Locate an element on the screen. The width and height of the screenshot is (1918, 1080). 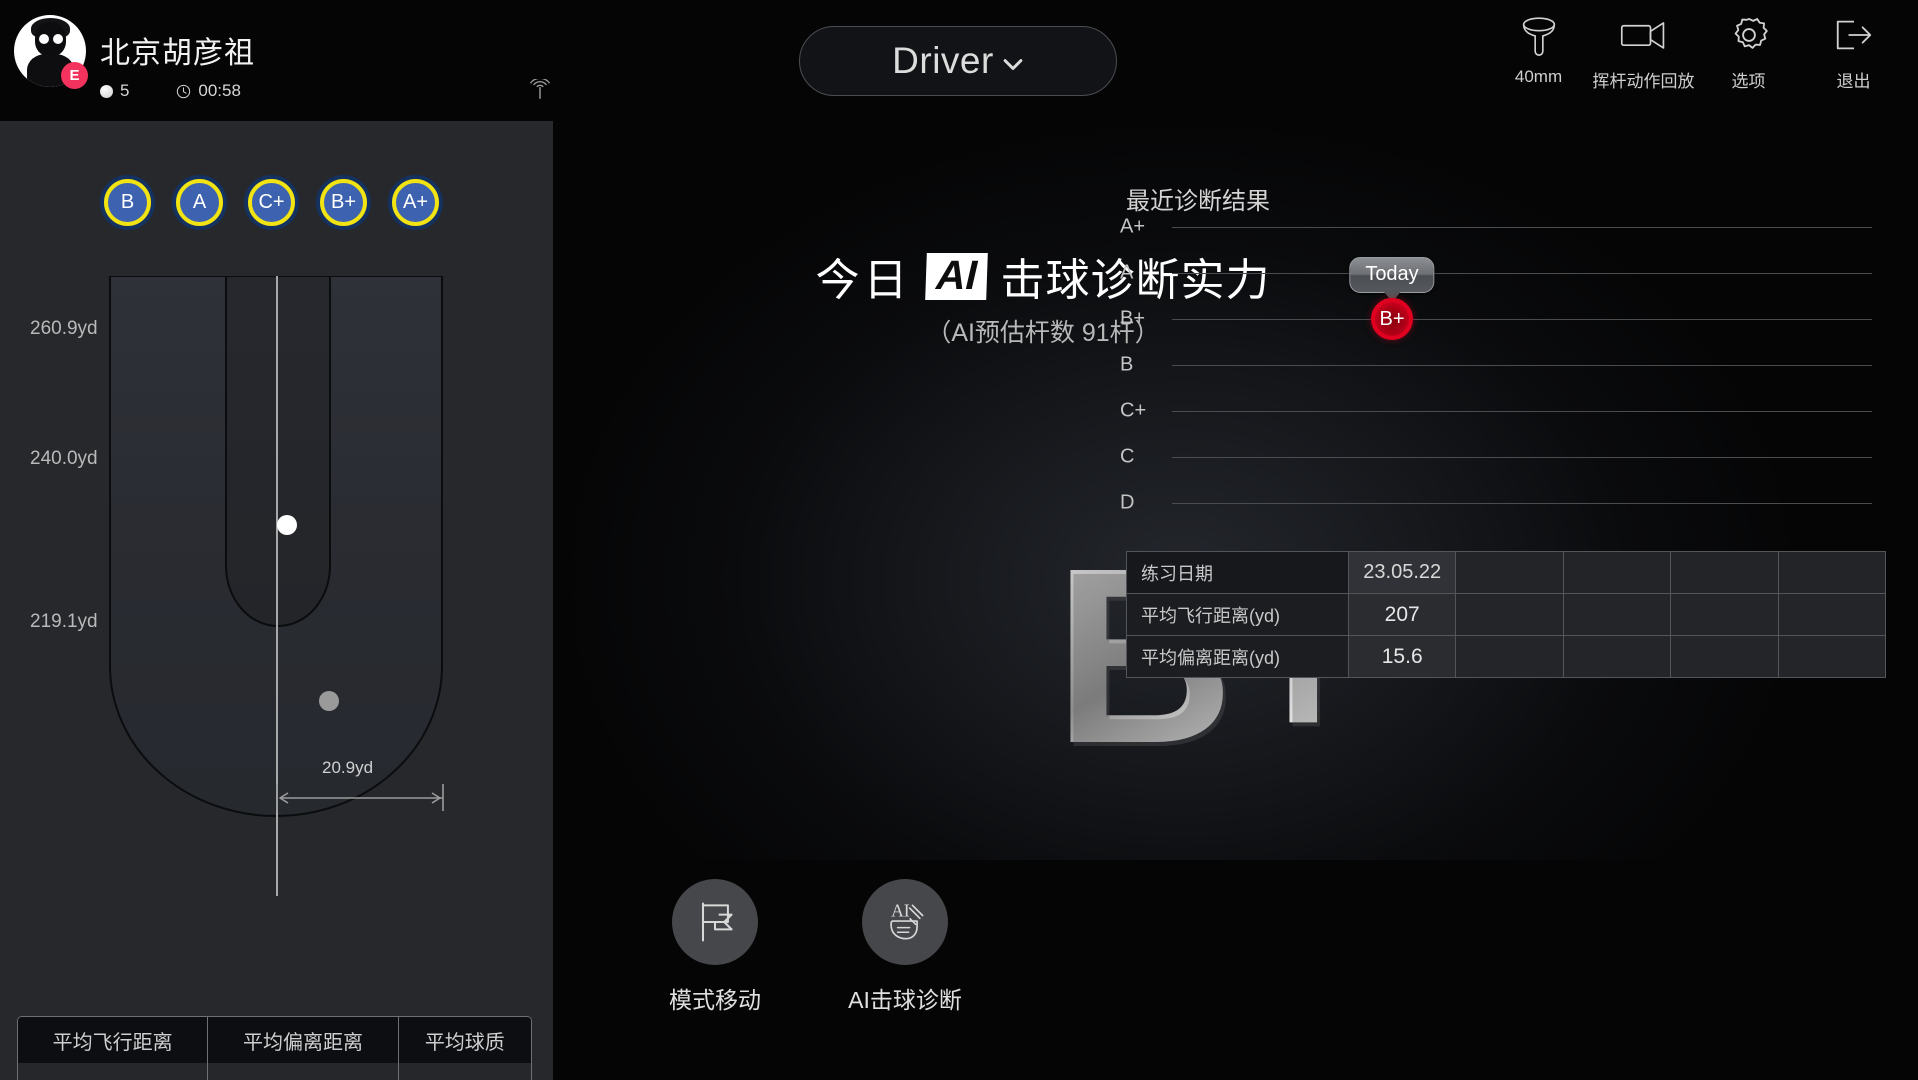
table-cell: 207 is located at coordinates (1402, 614).